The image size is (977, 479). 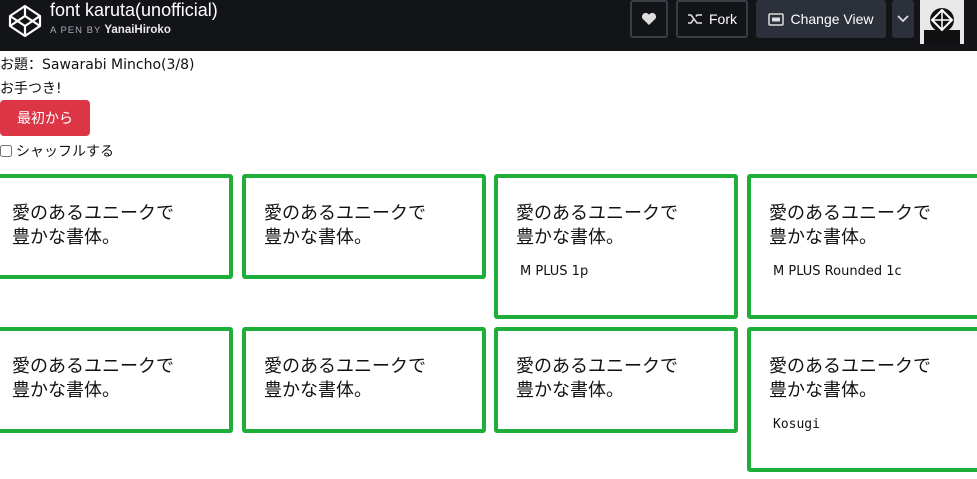 What do you see at coordinates (137, 30) in the screenshot?
I see `author-link: YanaiHiroko` at bounding box center [137, 30].